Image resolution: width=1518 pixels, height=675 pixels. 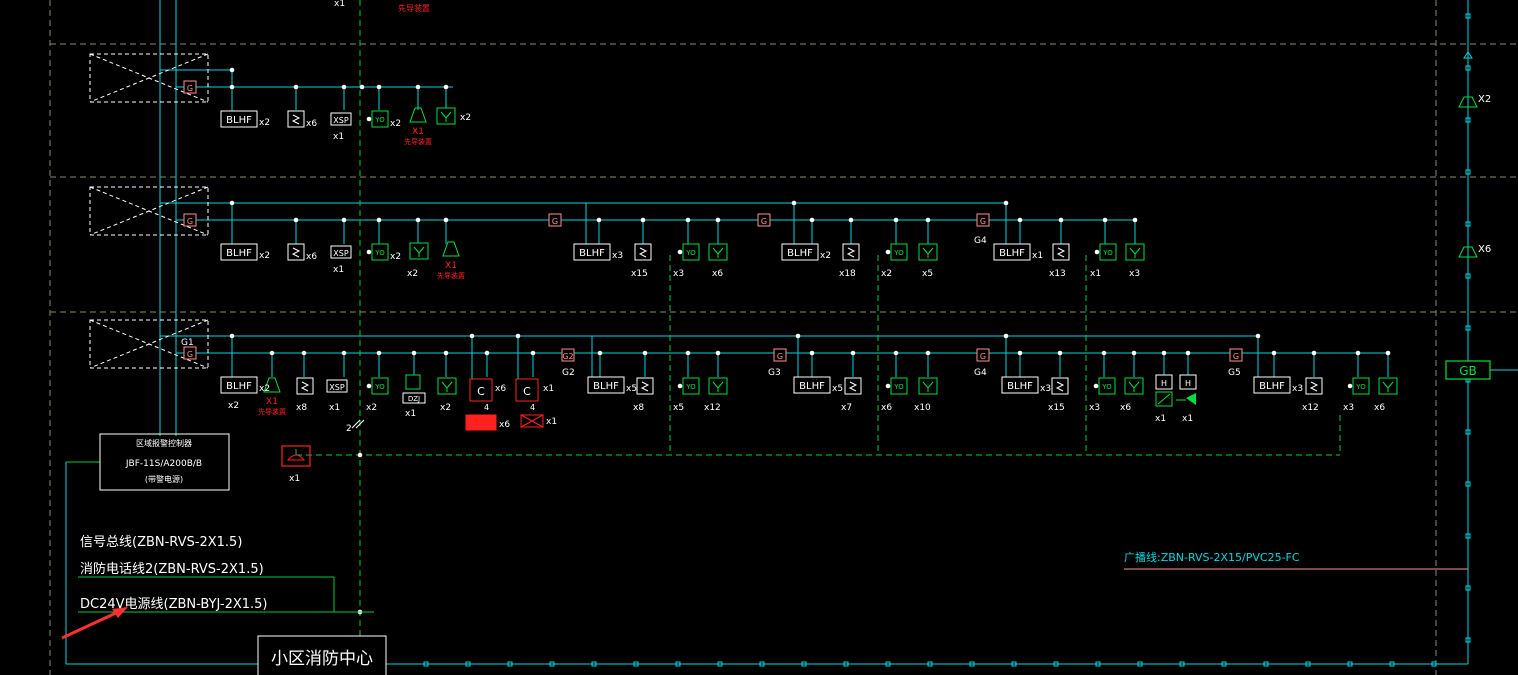 I want to click on dzj-module-icon, so click(x=413, y=382).